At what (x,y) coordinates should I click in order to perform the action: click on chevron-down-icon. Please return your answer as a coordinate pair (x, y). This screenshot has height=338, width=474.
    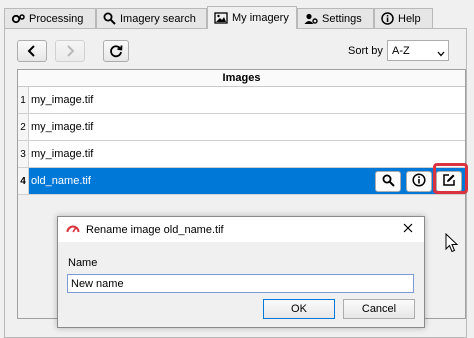
    Looking at the image, I should click on (441, 54).